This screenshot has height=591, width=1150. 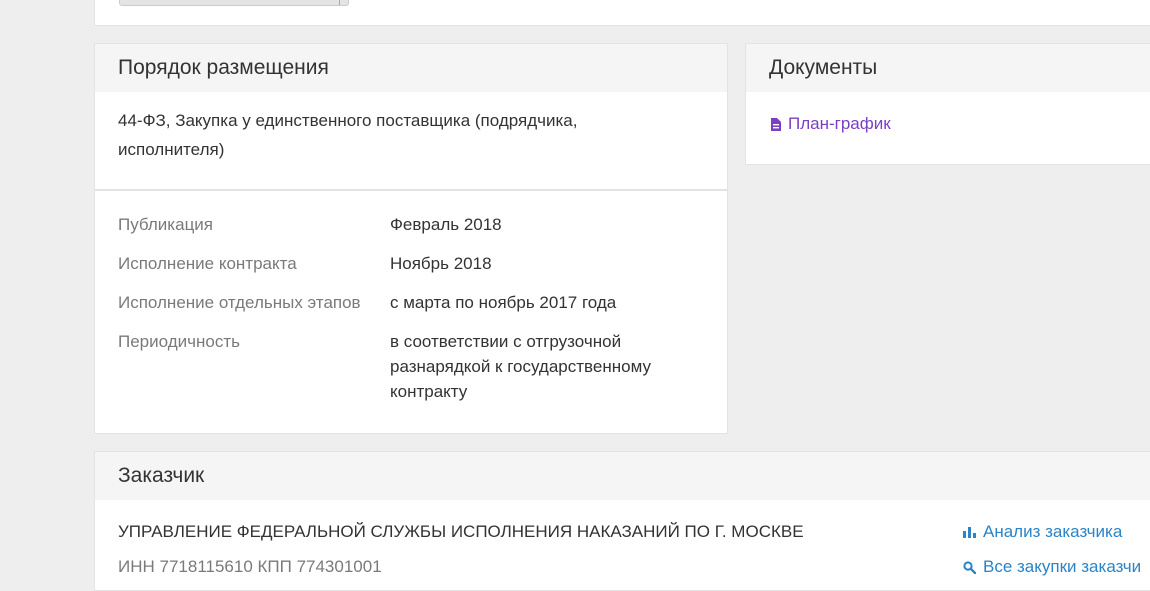 I want to click on partial-button, so click(x=234, y=3).